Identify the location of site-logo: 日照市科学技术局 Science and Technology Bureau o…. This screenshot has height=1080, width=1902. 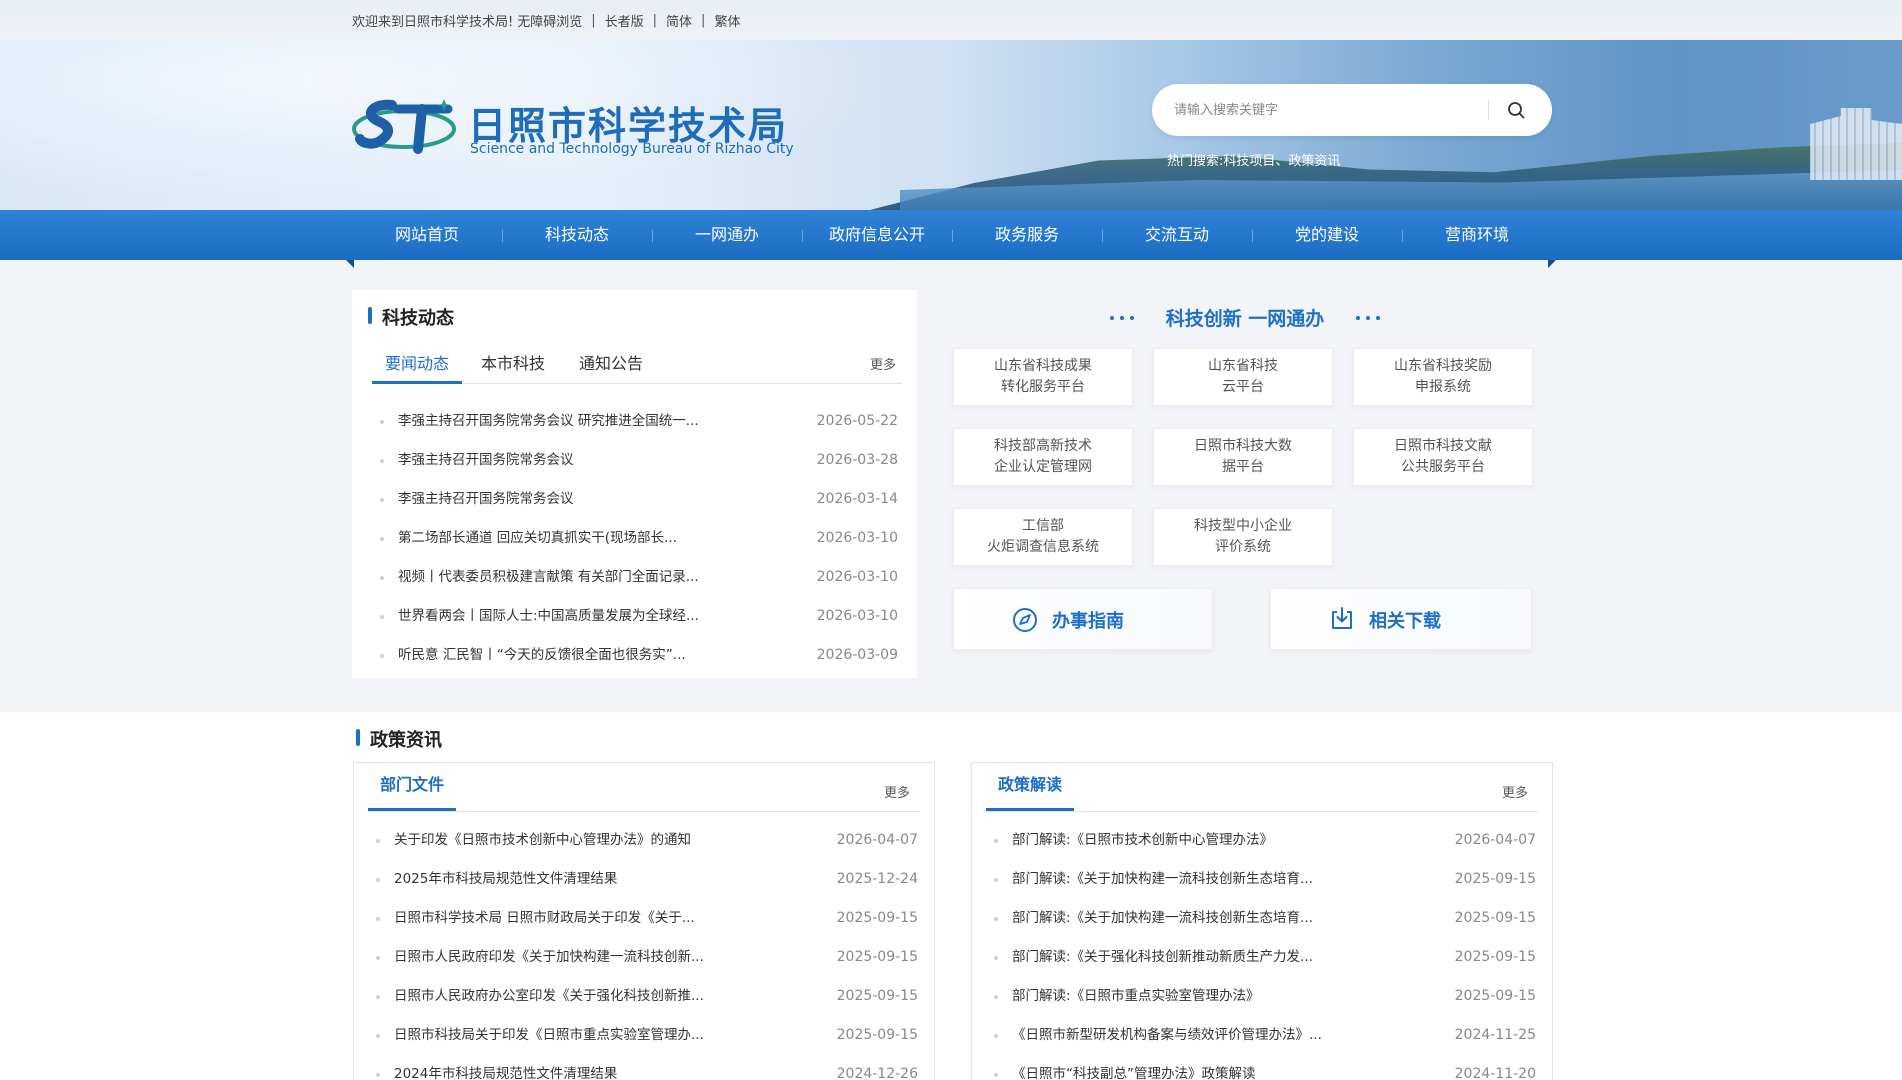
(582, 130).